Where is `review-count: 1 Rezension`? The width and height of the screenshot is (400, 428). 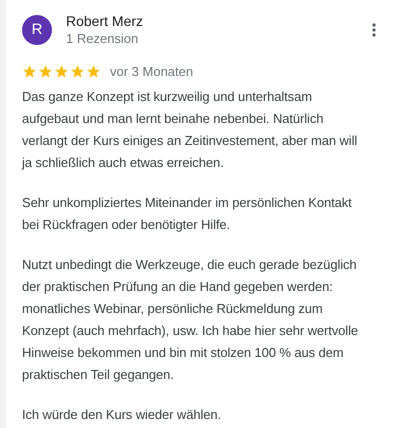 review-count: 1 Rezension is located at coordinates (103, 39).